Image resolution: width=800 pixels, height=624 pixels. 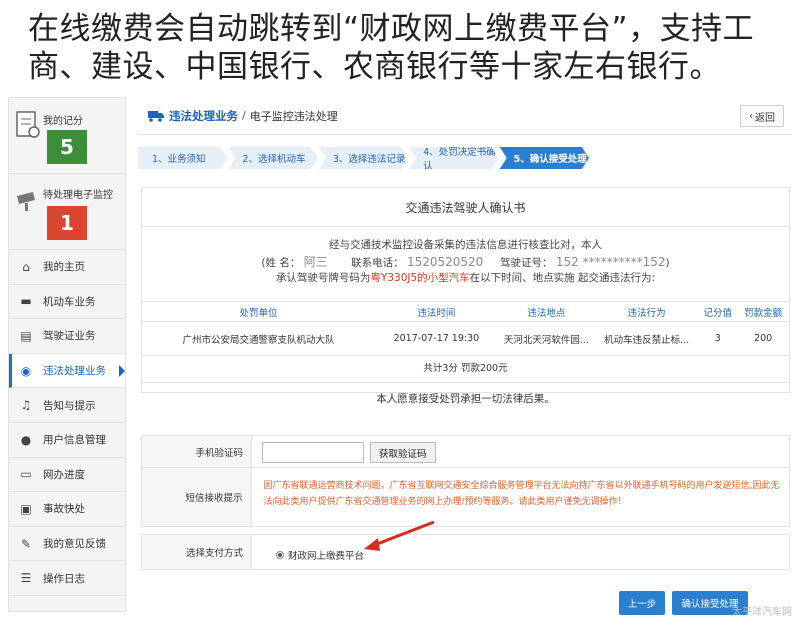 I want to click on sidebar-item-vehicle: ▬ 机动车业务, so click(x=67, y=302).